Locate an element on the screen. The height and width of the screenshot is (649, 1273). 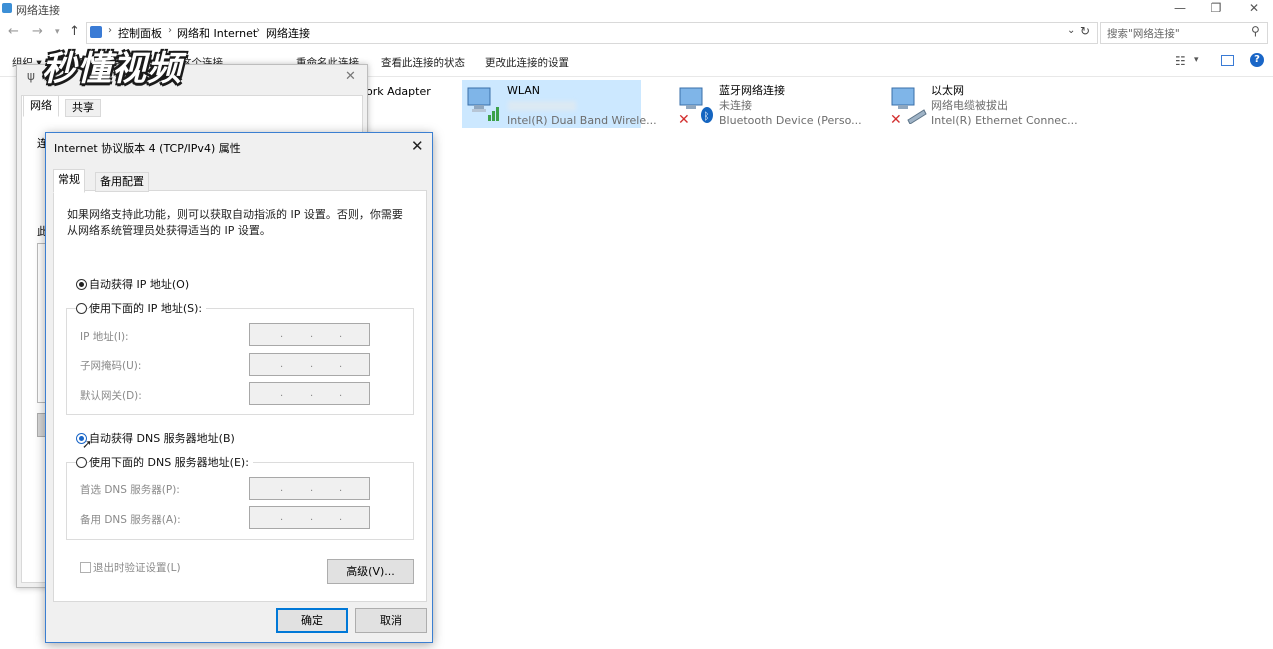
ip-manual-label: 使用下面的 IP 地址(S): is located at coordinates (148, 308).